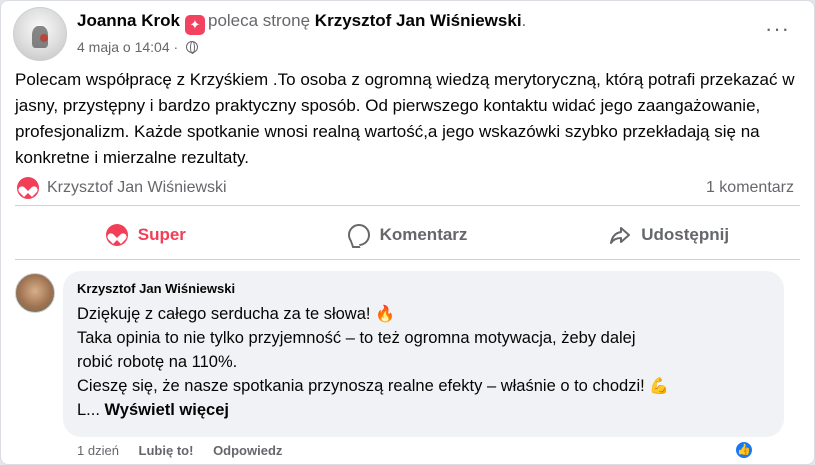  Describe the element at coordinates (98, 450) in the screenshot. I see `comment-time: 1 dzień` at that location.